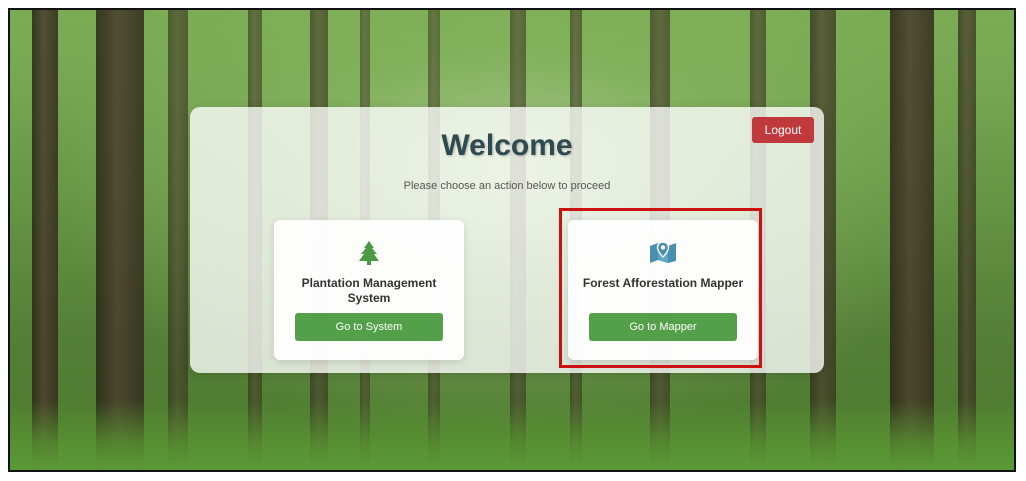 This screenshot has width=1026, height=481. What do you see at coordinates (507, 186) in the screenshot?
I see `page-subtitle: Please choose an action below to proceed` at bounding box center [507, 186].